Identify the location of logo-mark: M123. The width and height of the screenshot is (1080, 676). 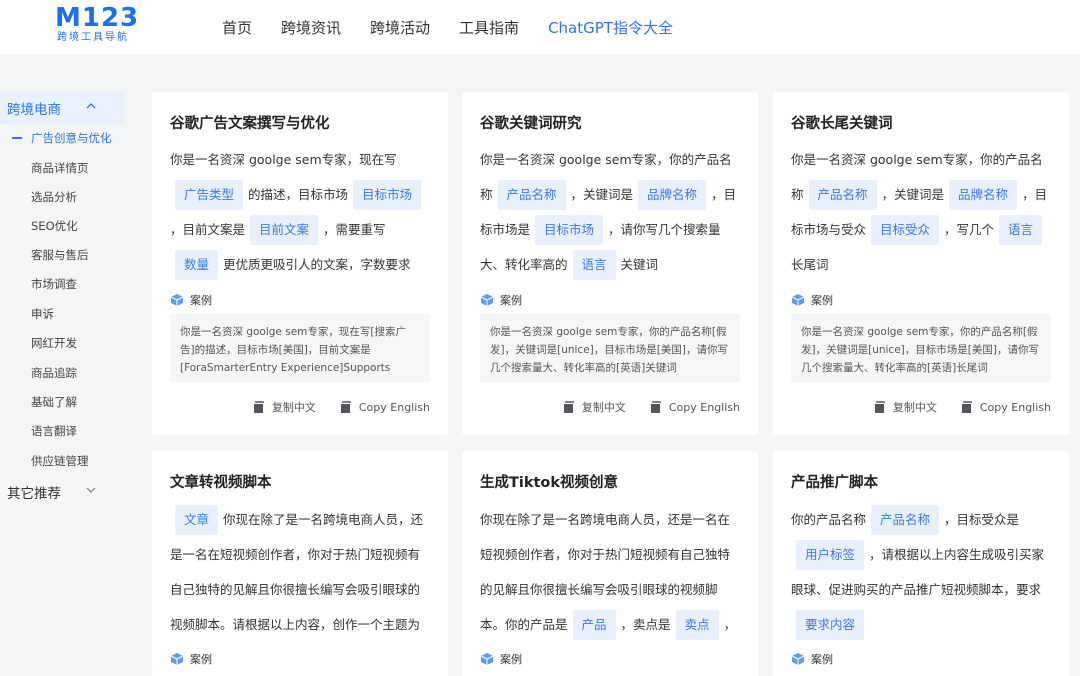
(97, 18).